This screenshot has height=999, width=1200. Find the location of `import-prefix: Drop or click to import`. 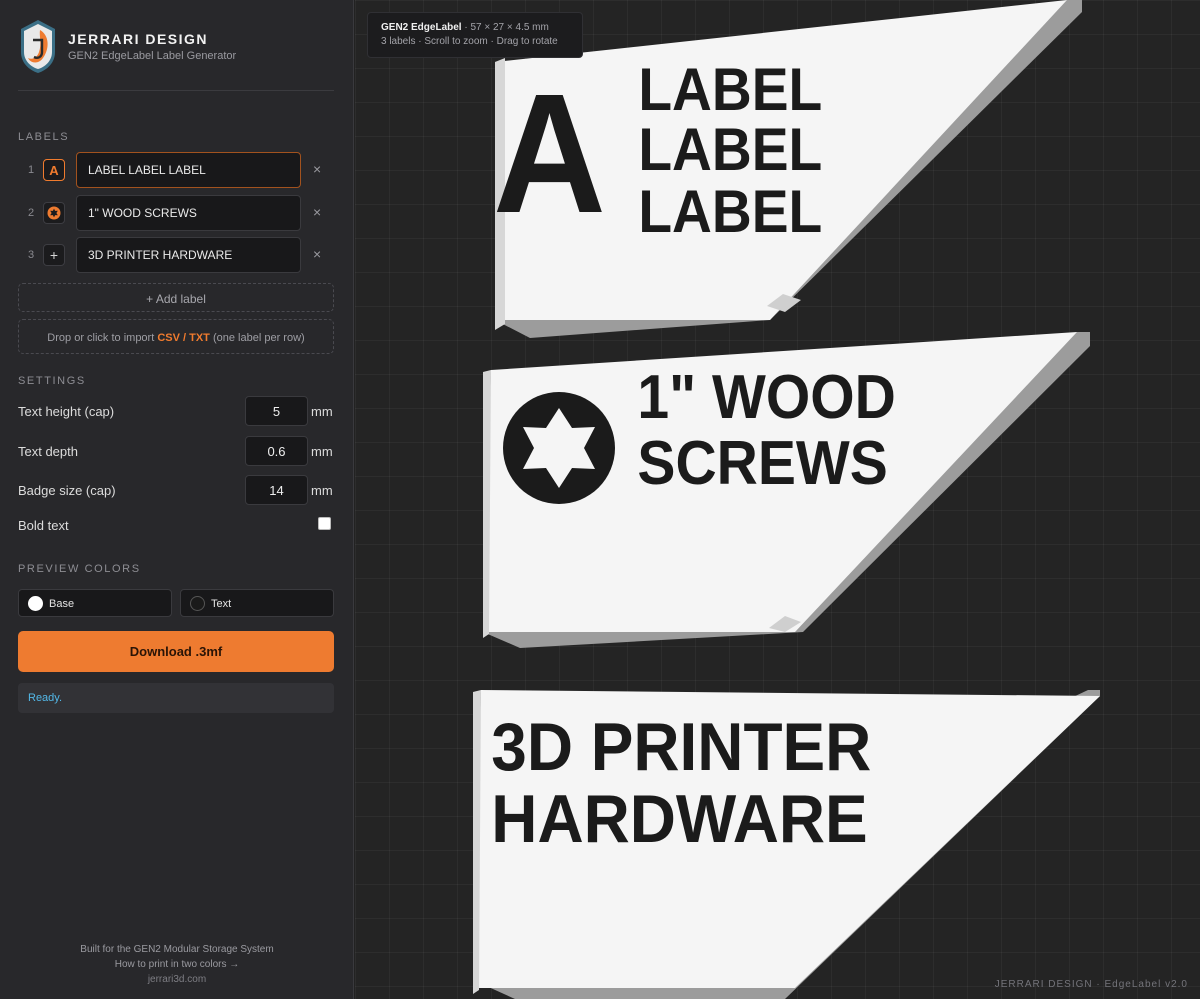

import-prefix: Drop or click to import is located at coordinates (101, 338).